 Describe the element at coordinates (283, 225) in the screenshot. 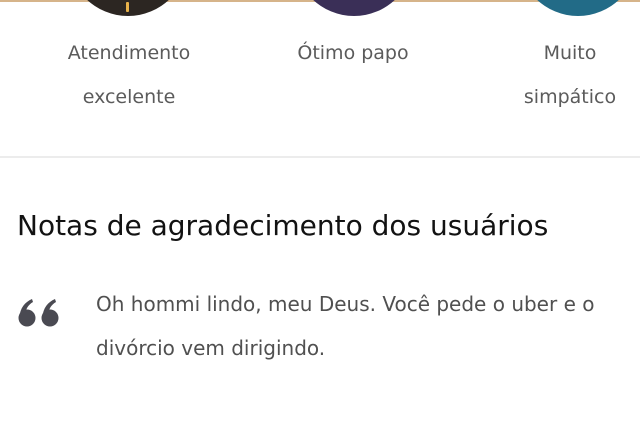

I see `section-title: Notas de agradecimento dos usuários` at that location.